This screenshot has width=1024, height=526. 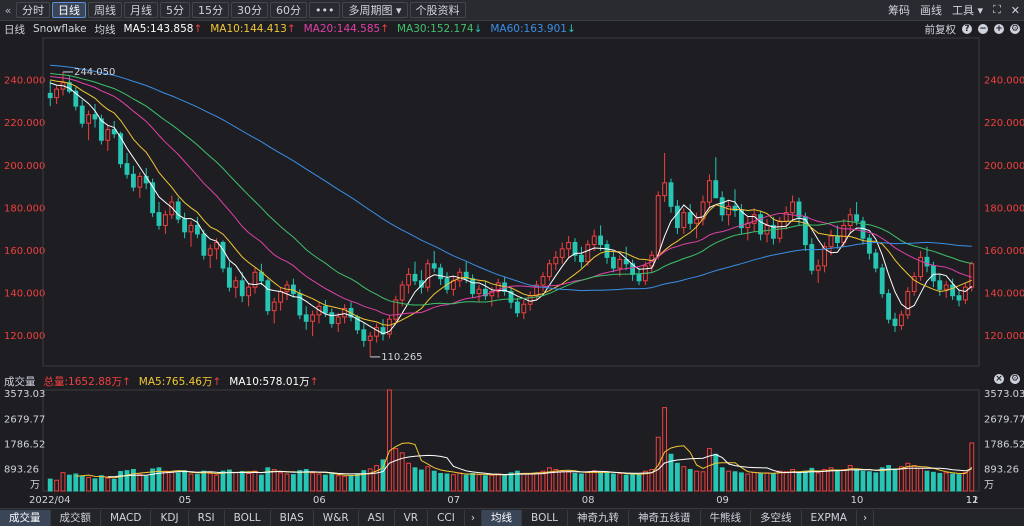 I want to click on indicator-tab: EXPMA, so click(x=829, y=517).